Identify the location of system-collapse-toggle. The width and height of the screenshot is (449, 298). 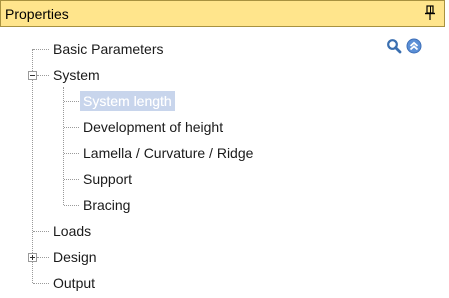
(32, 75).